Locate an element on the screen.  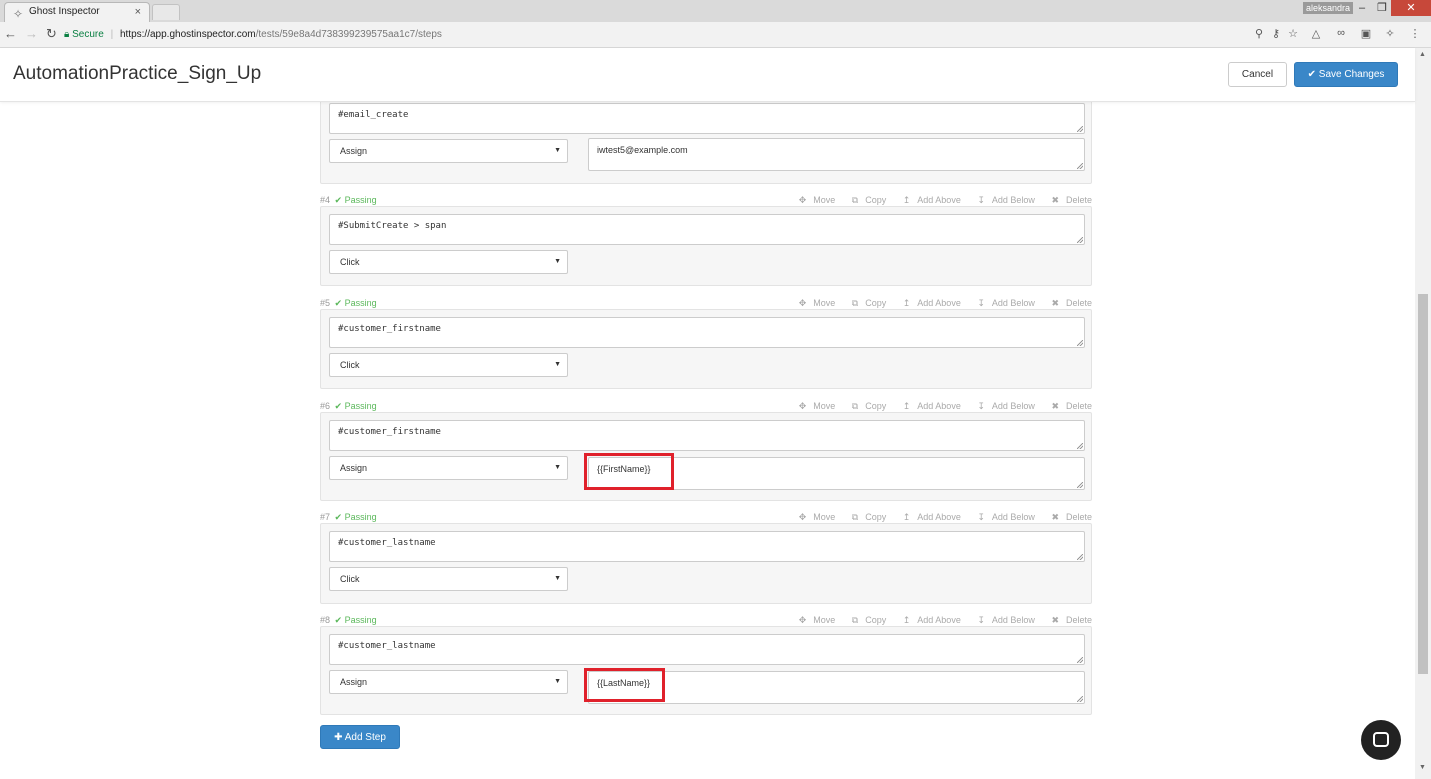
page-scrollbar: ▲ ▼ is located at coordinates (1423, 413).